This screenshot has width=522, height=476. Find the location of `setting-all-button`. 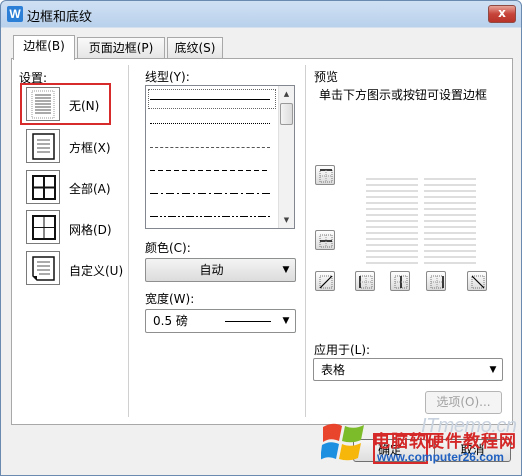

setting-all-button is located at coordinates (43, 187).